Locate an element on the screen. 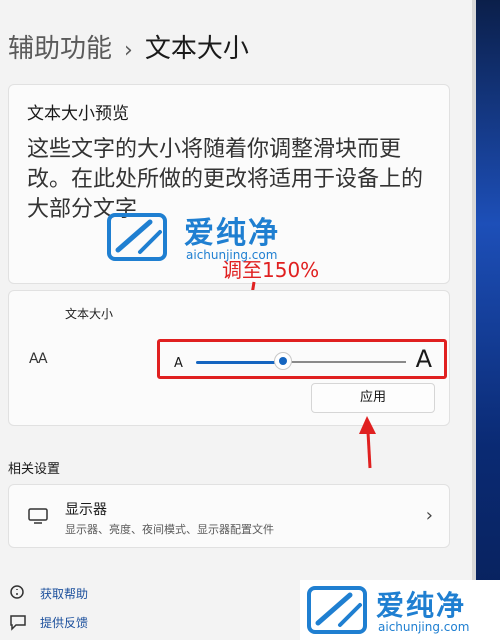  related-settings-heading: 相关设置 is located at coordinates (34, 469).